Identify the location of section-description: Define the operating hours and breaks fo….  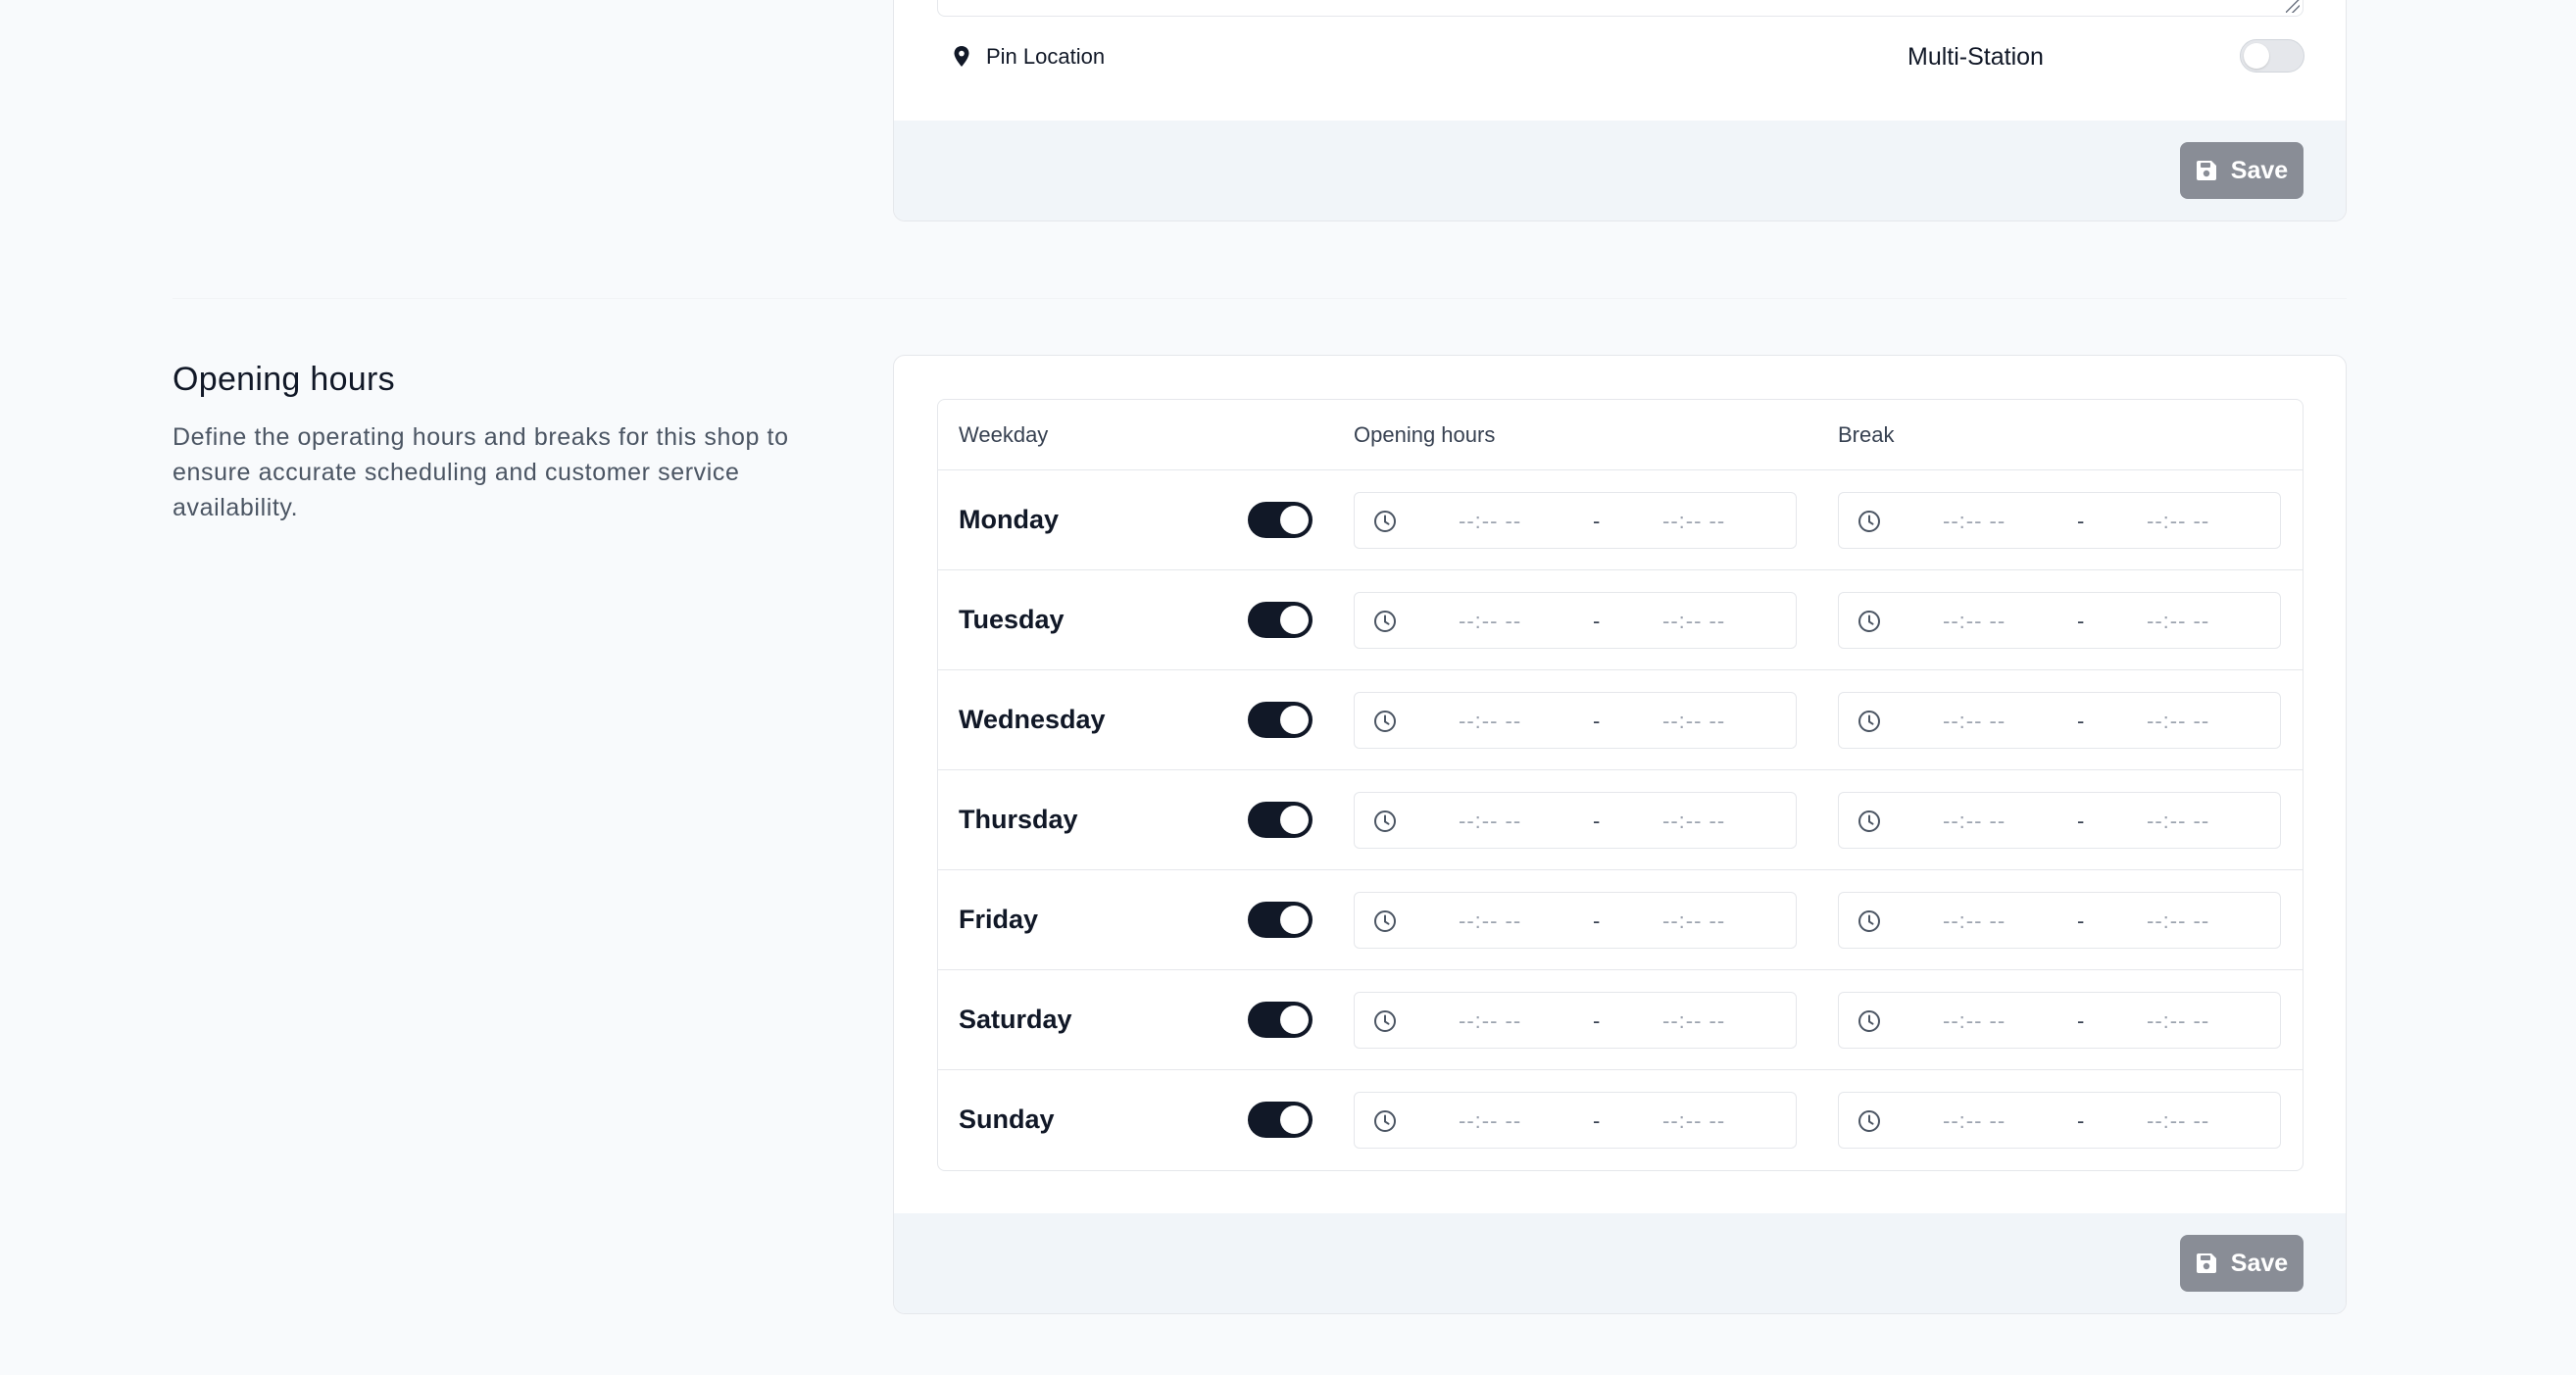
(481, 472).